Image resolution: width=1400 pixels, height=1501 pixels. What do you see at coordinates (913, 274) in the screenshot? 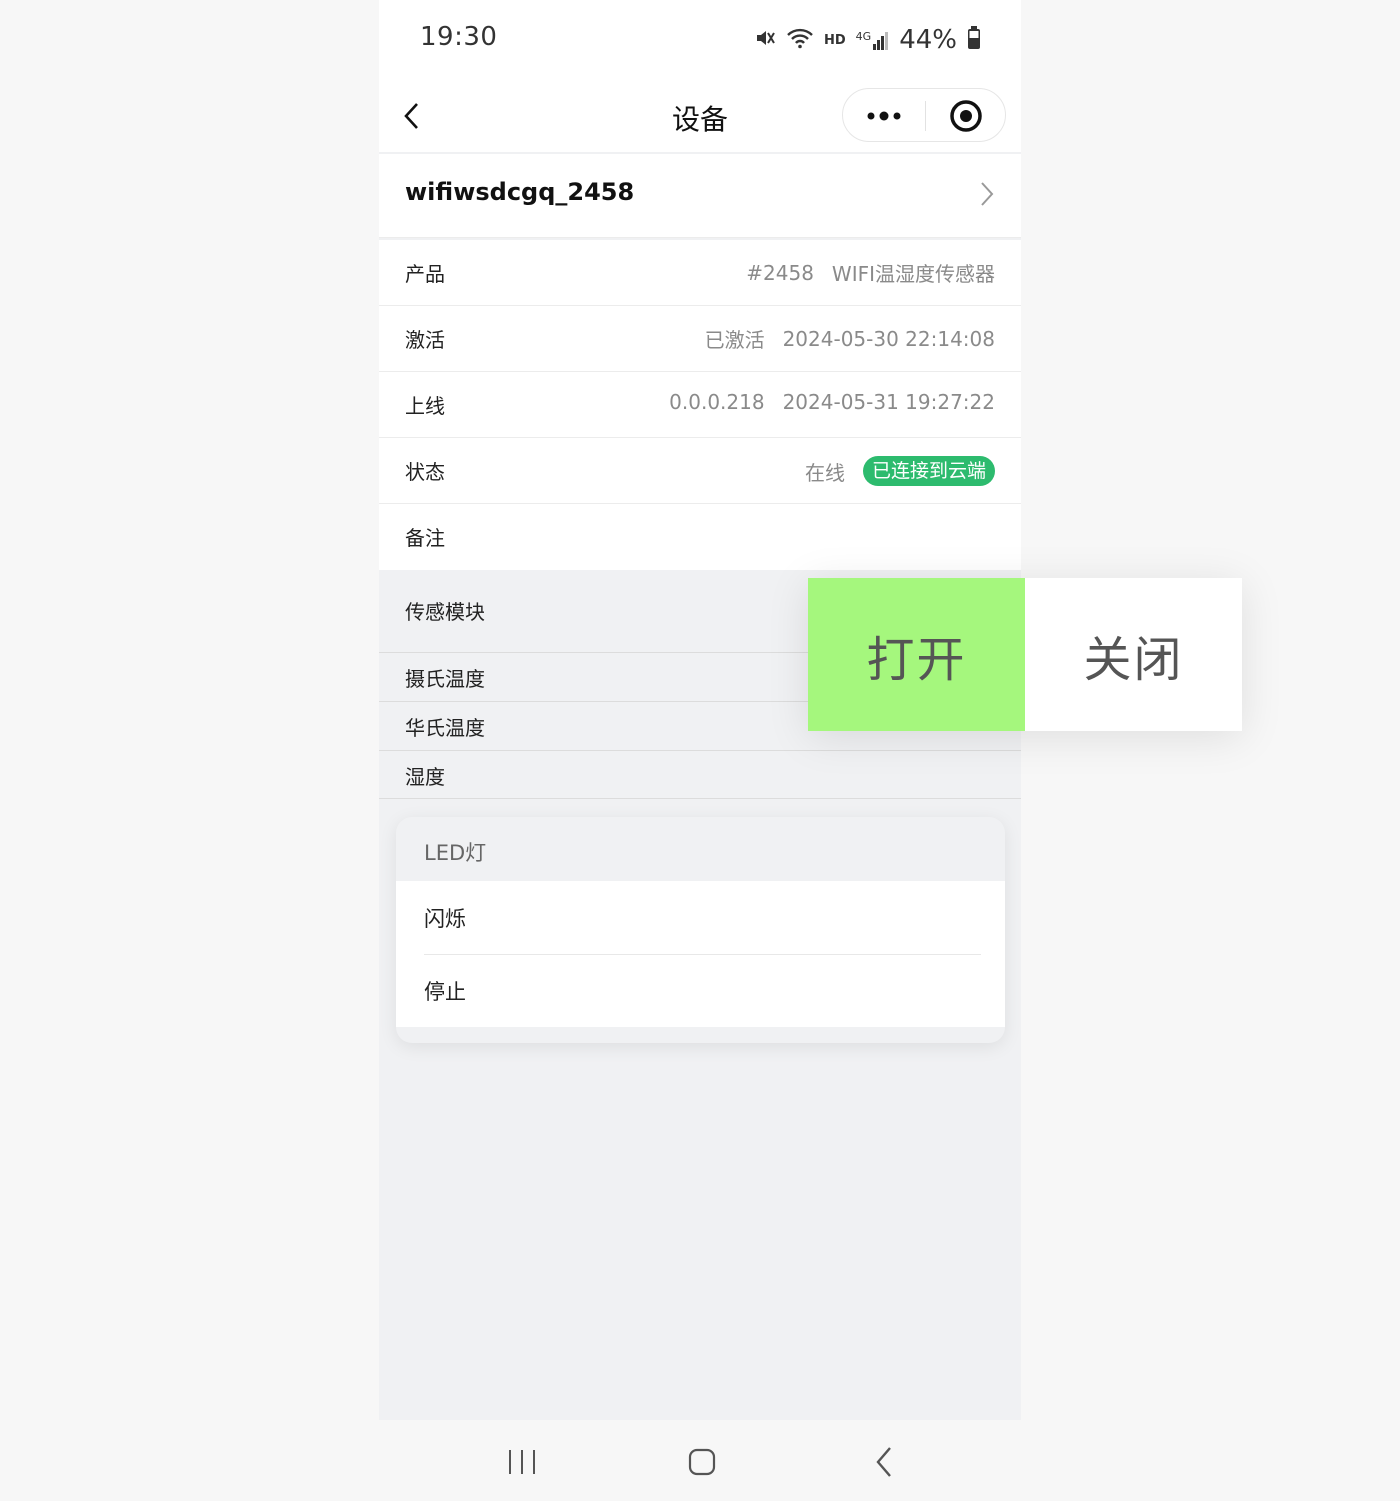
I see `product-name: WIFI温湿度传感器` at bounding box center [913, 274].